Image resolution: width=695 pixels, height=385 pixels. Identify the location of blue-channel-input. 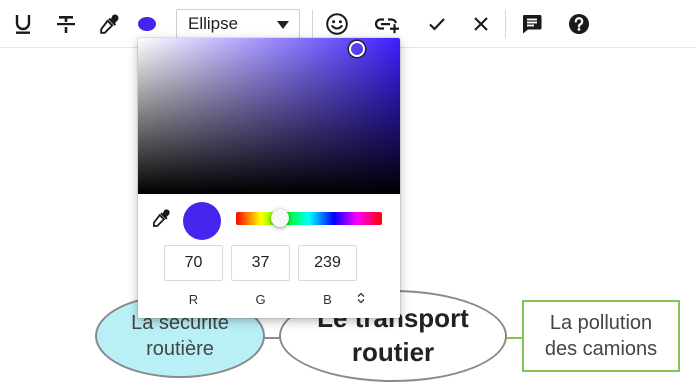
(327, 263).